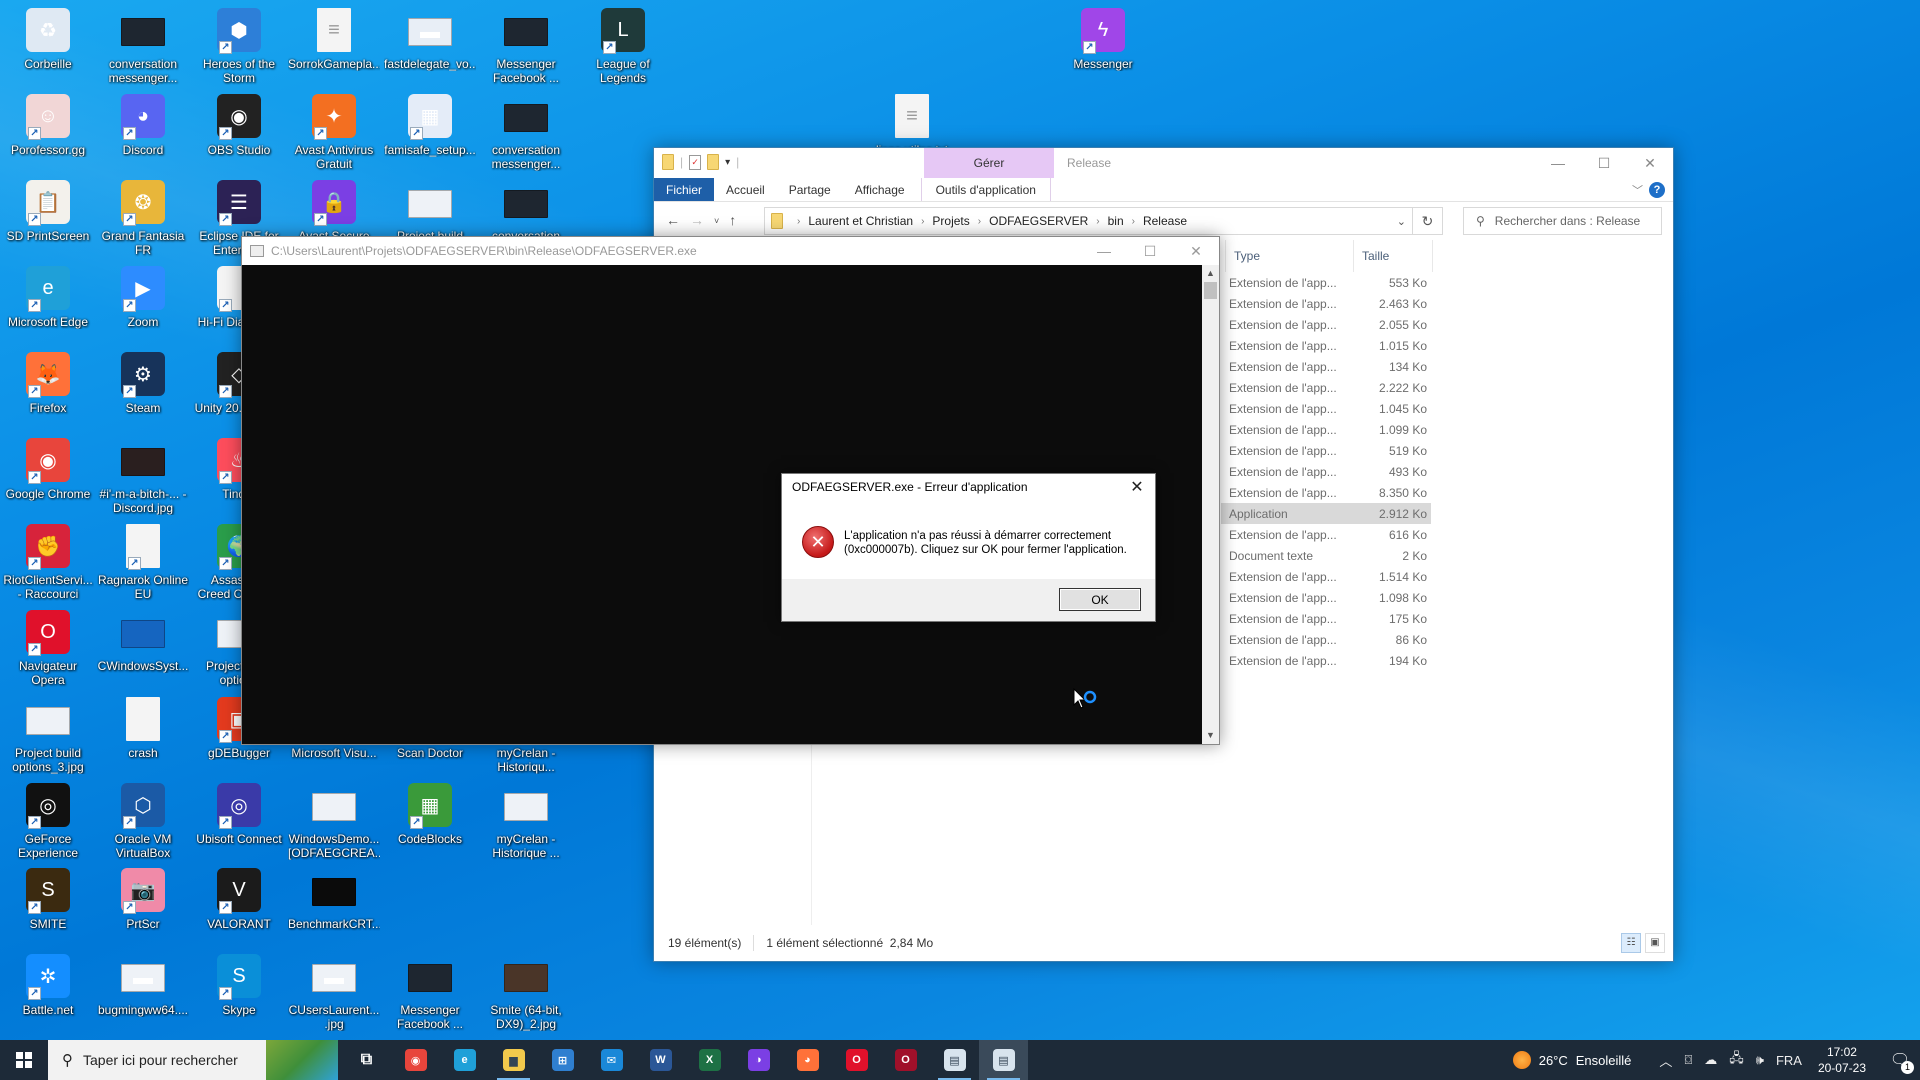  What do you see at coordinates (611, 1060) in the screenshot?
I see `taskbar-app-mail: ✉` at bounding box center [611, 1060].